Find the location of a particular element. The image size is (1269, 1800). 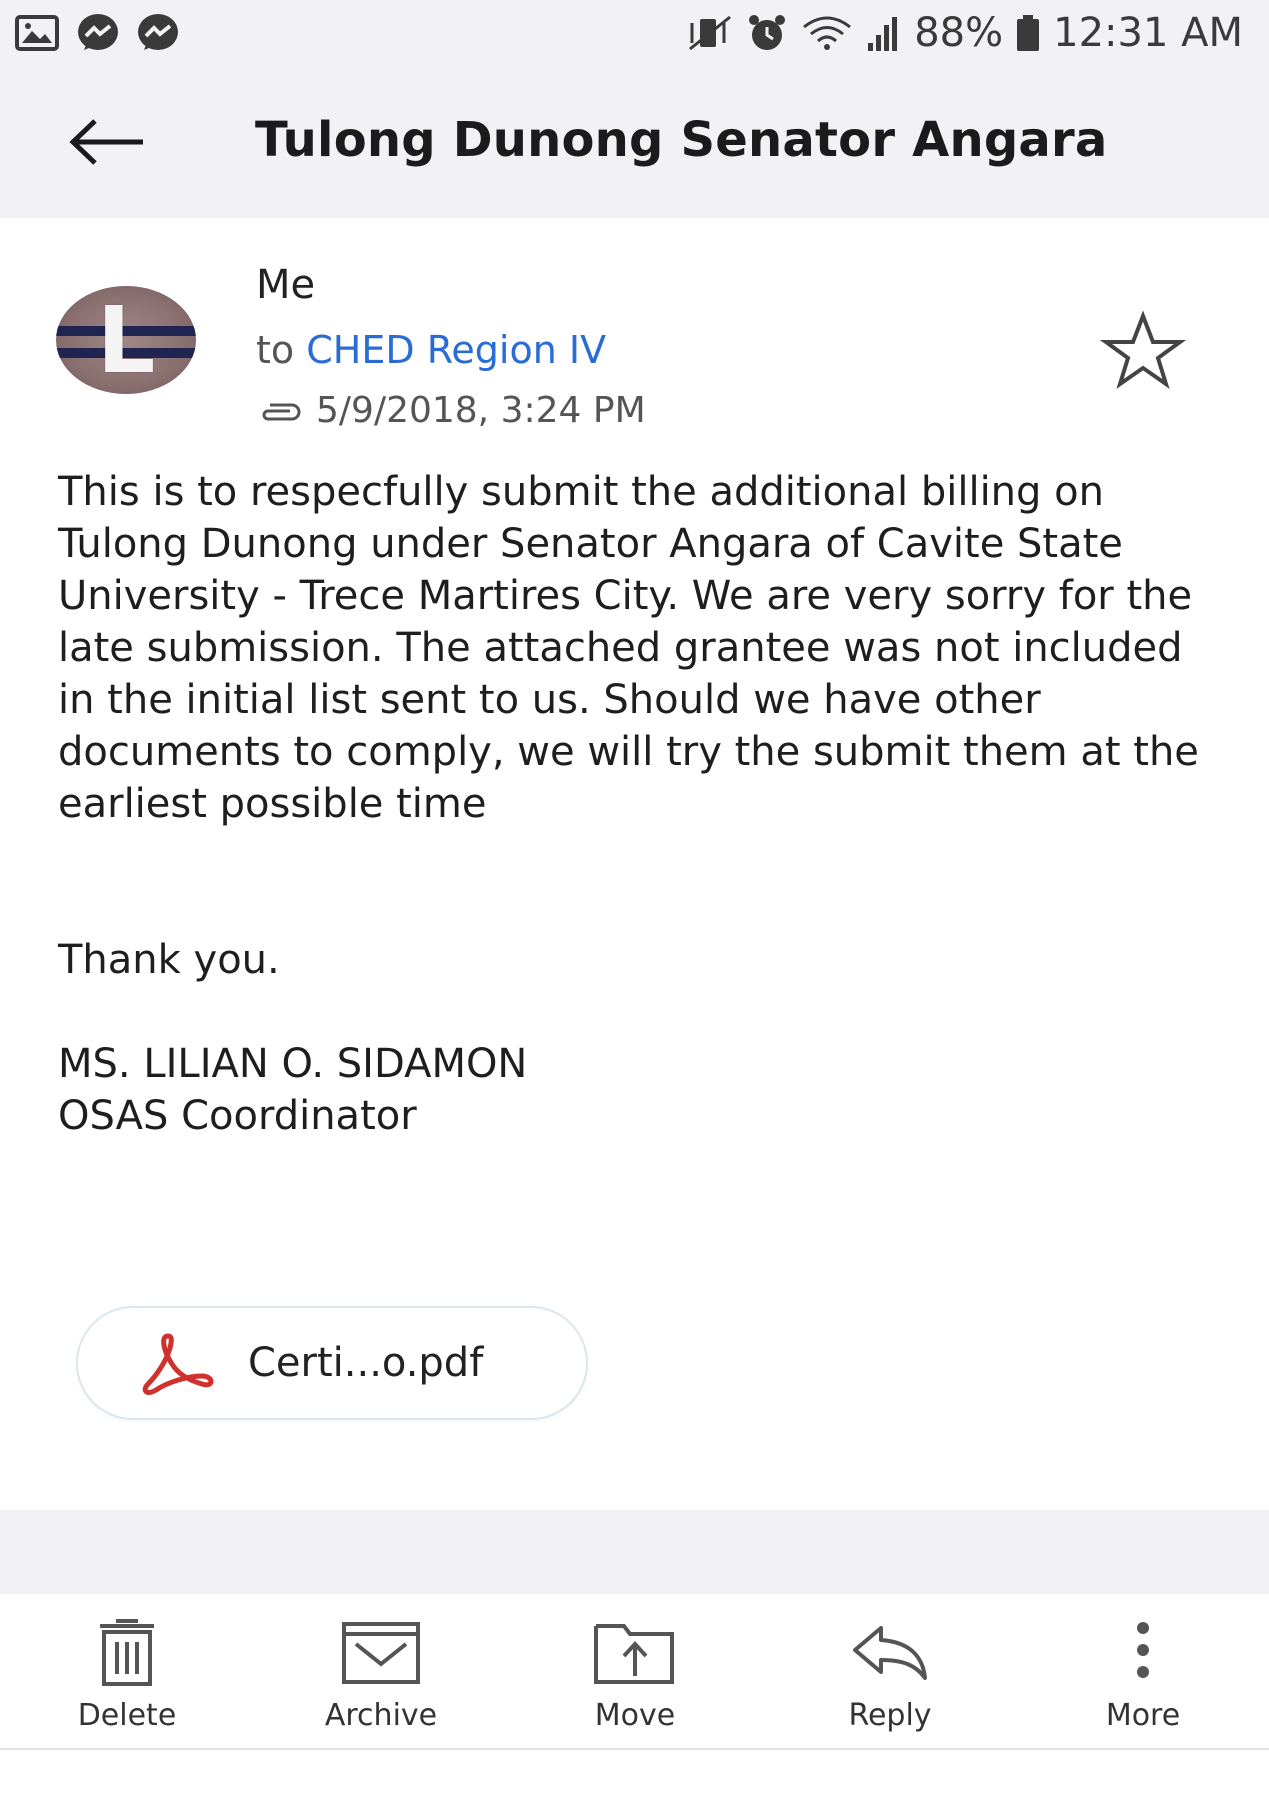

status-right: 88% 12:31 AM is located at coordinates (964, 33).